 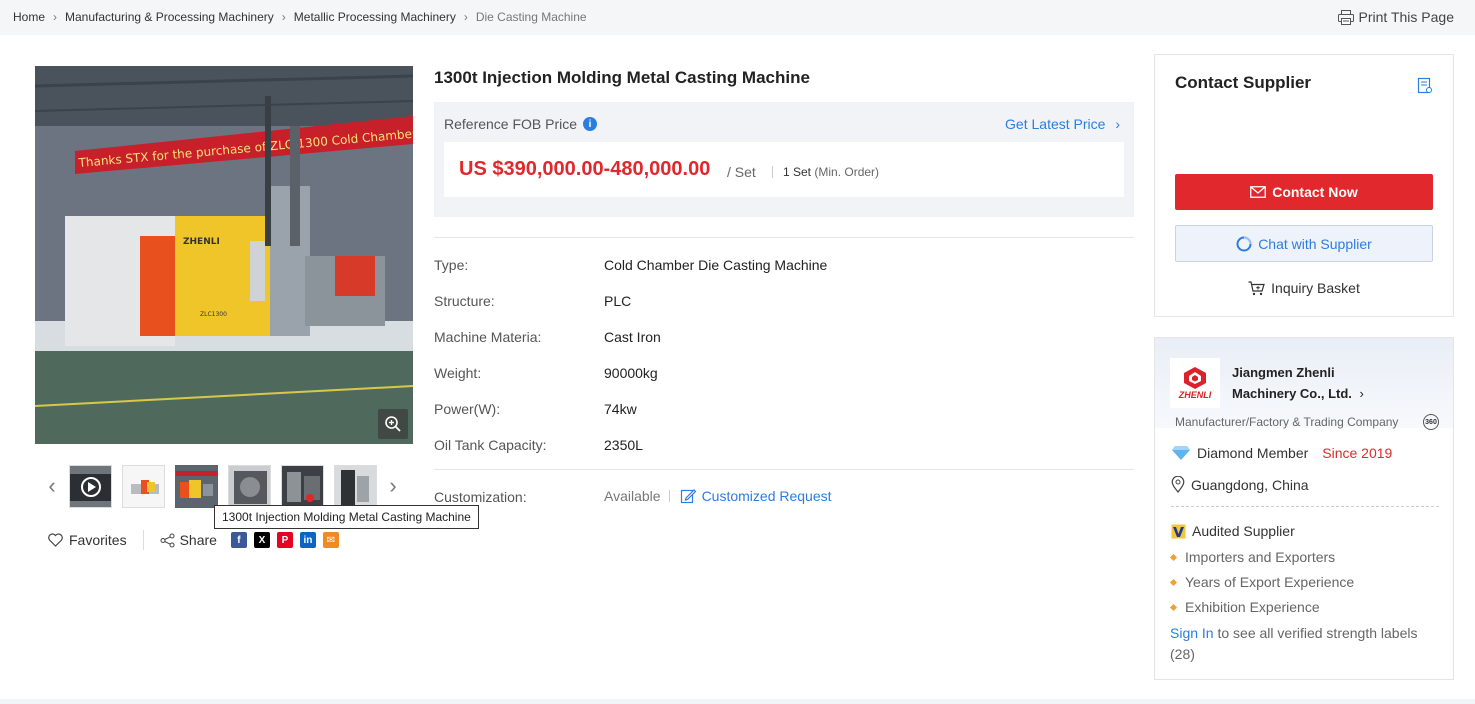 I want to click on membership-row: Diamond Member Since 2019, so click(x=1281, y=453).